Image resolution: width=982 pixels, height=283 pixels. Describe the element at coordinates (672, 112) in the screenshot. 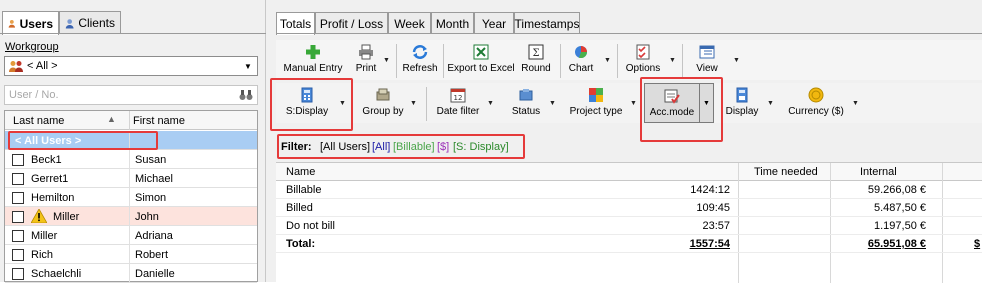

I see `acc-mode-label: Acc.mode` at that location.